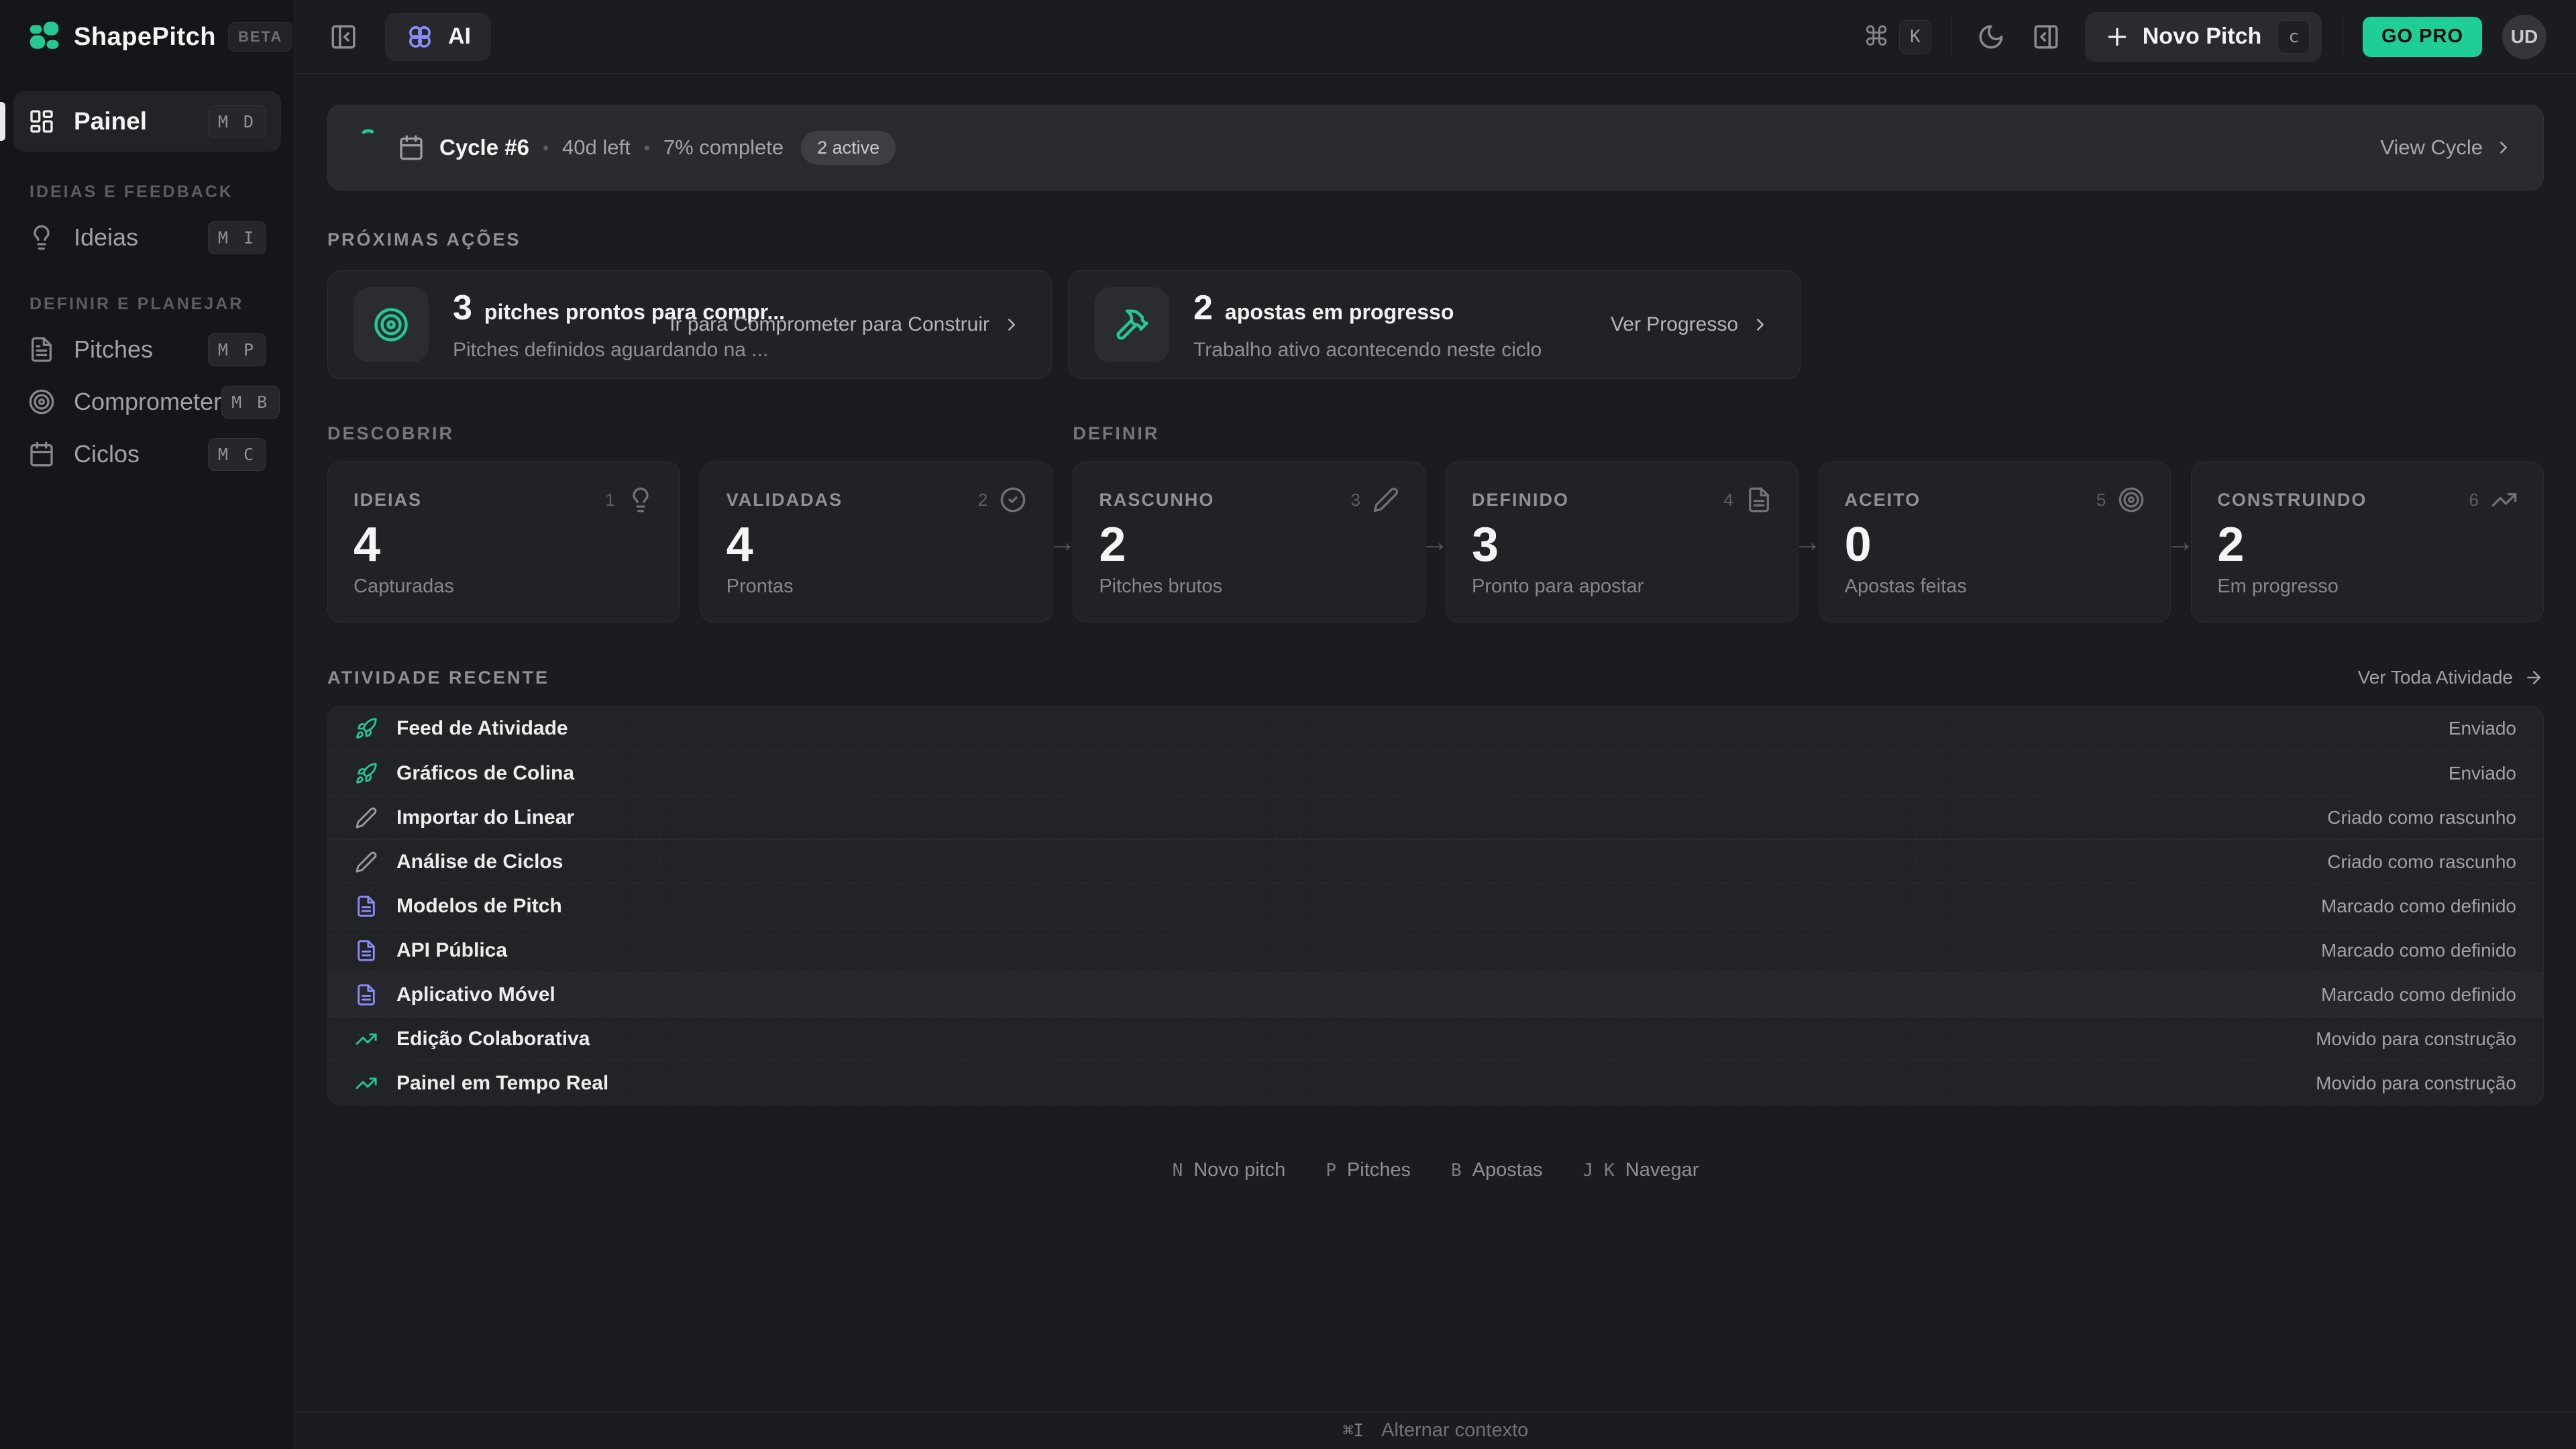 This screenshot has width=2576, height=1449. Describe the element at coordinates (2533, 677) in the screenshot. I see `arrow-right-icon` at that location.